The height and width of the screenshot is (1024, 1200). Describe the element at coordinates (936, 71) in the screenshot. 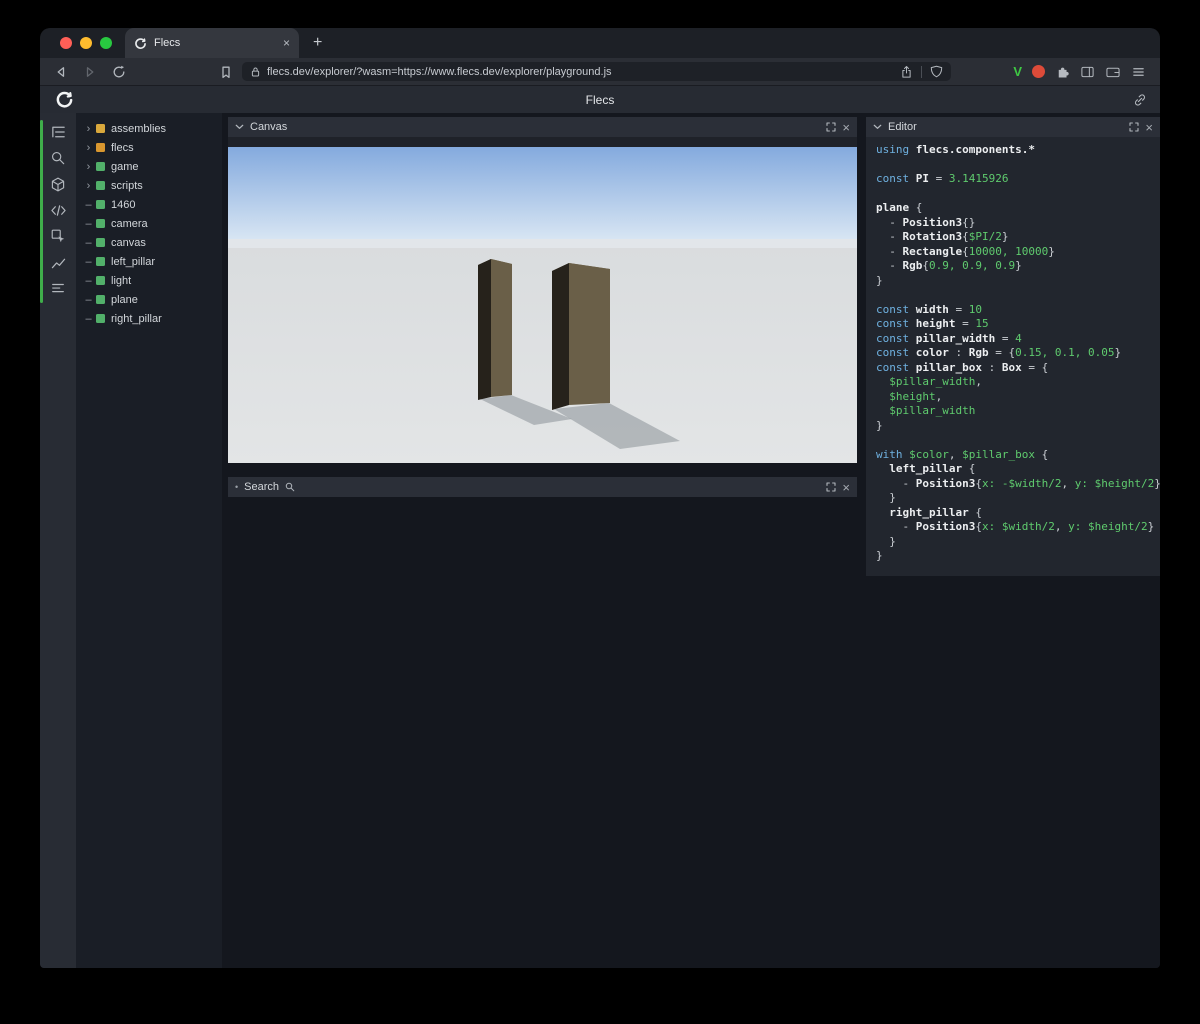

I see `shield-icon` at that location.